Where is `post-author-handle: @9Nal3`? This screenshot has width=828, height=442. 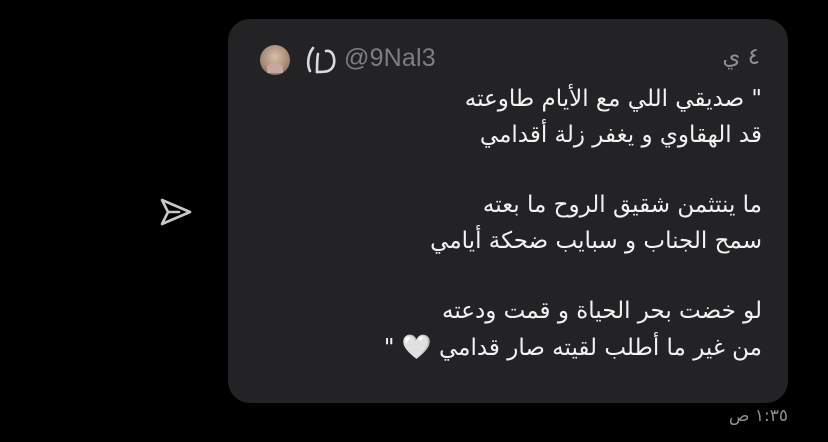
post-author-handle: @9Nal3 is located at coordinates (390, 58).